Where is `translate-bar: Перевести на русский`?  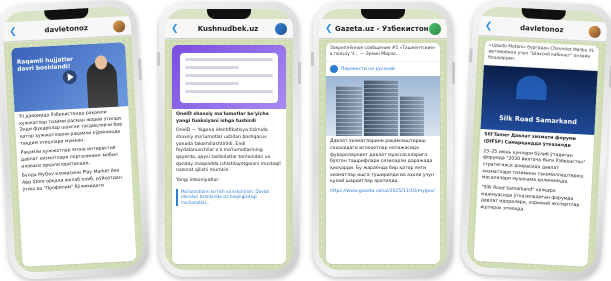 translate-bar: Перевести на русский is located at coordinates (383, 69).